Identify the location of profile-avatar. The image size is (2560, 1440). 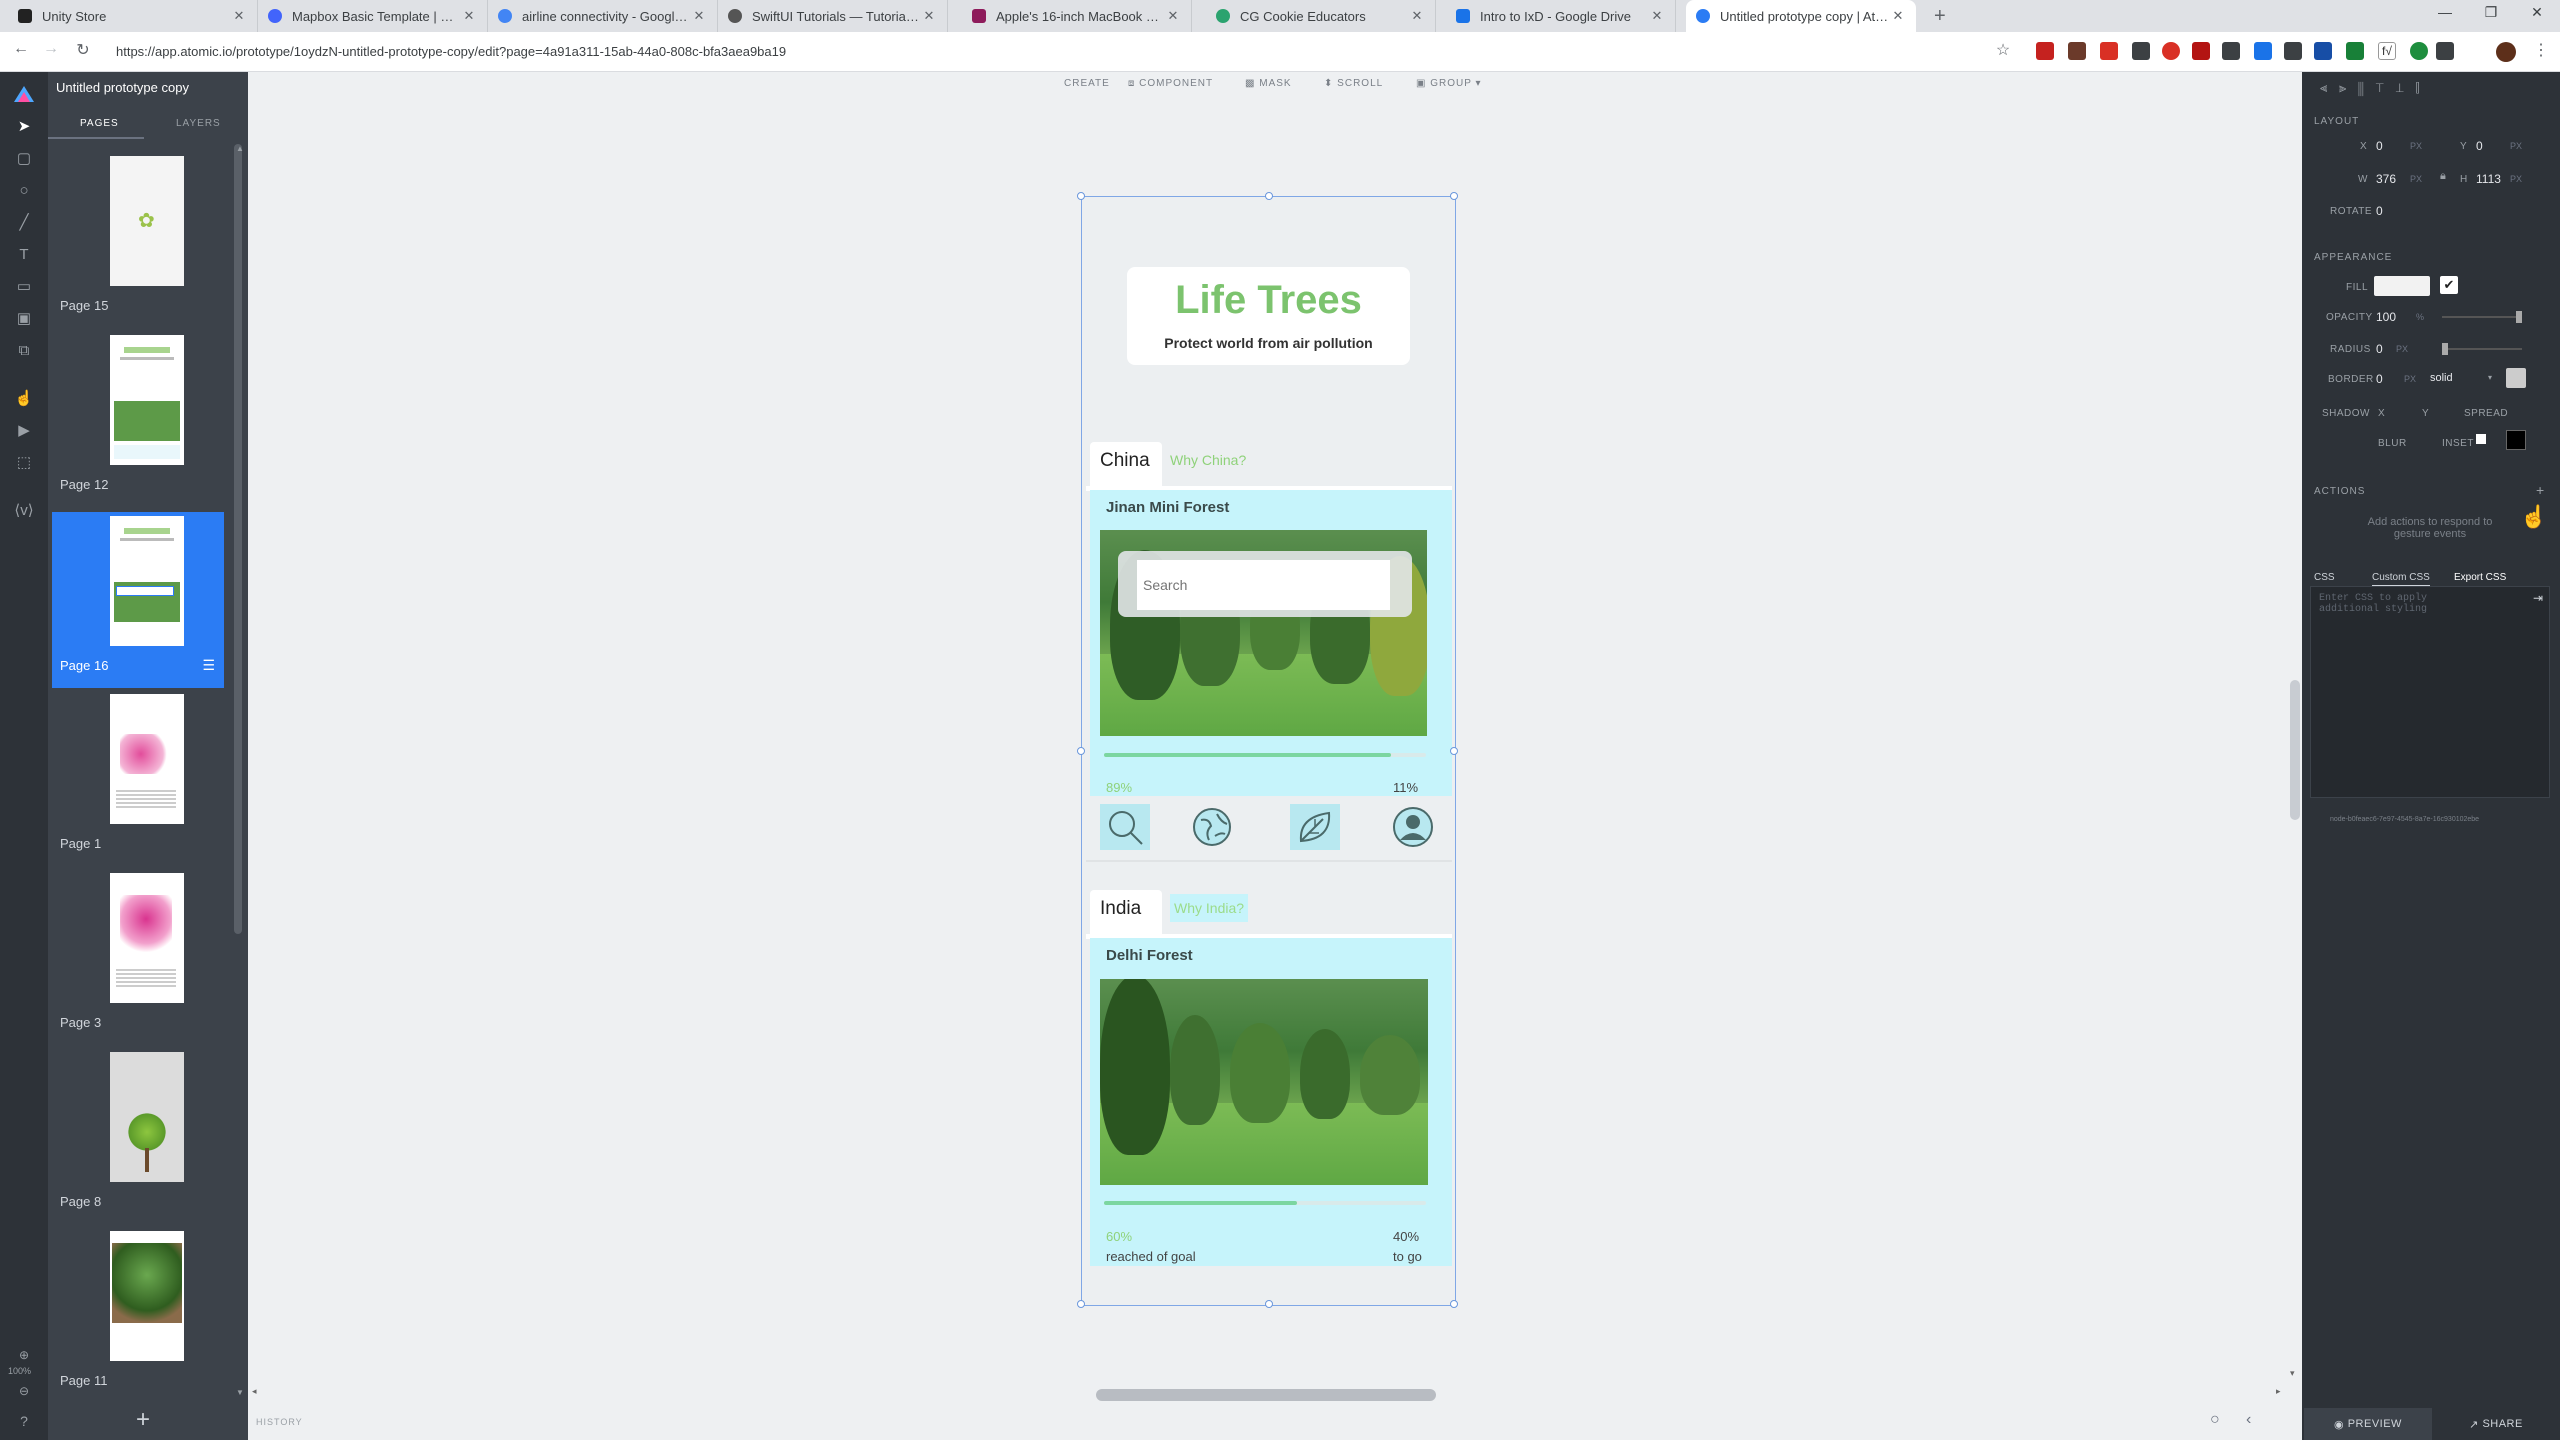
(2506, 52).